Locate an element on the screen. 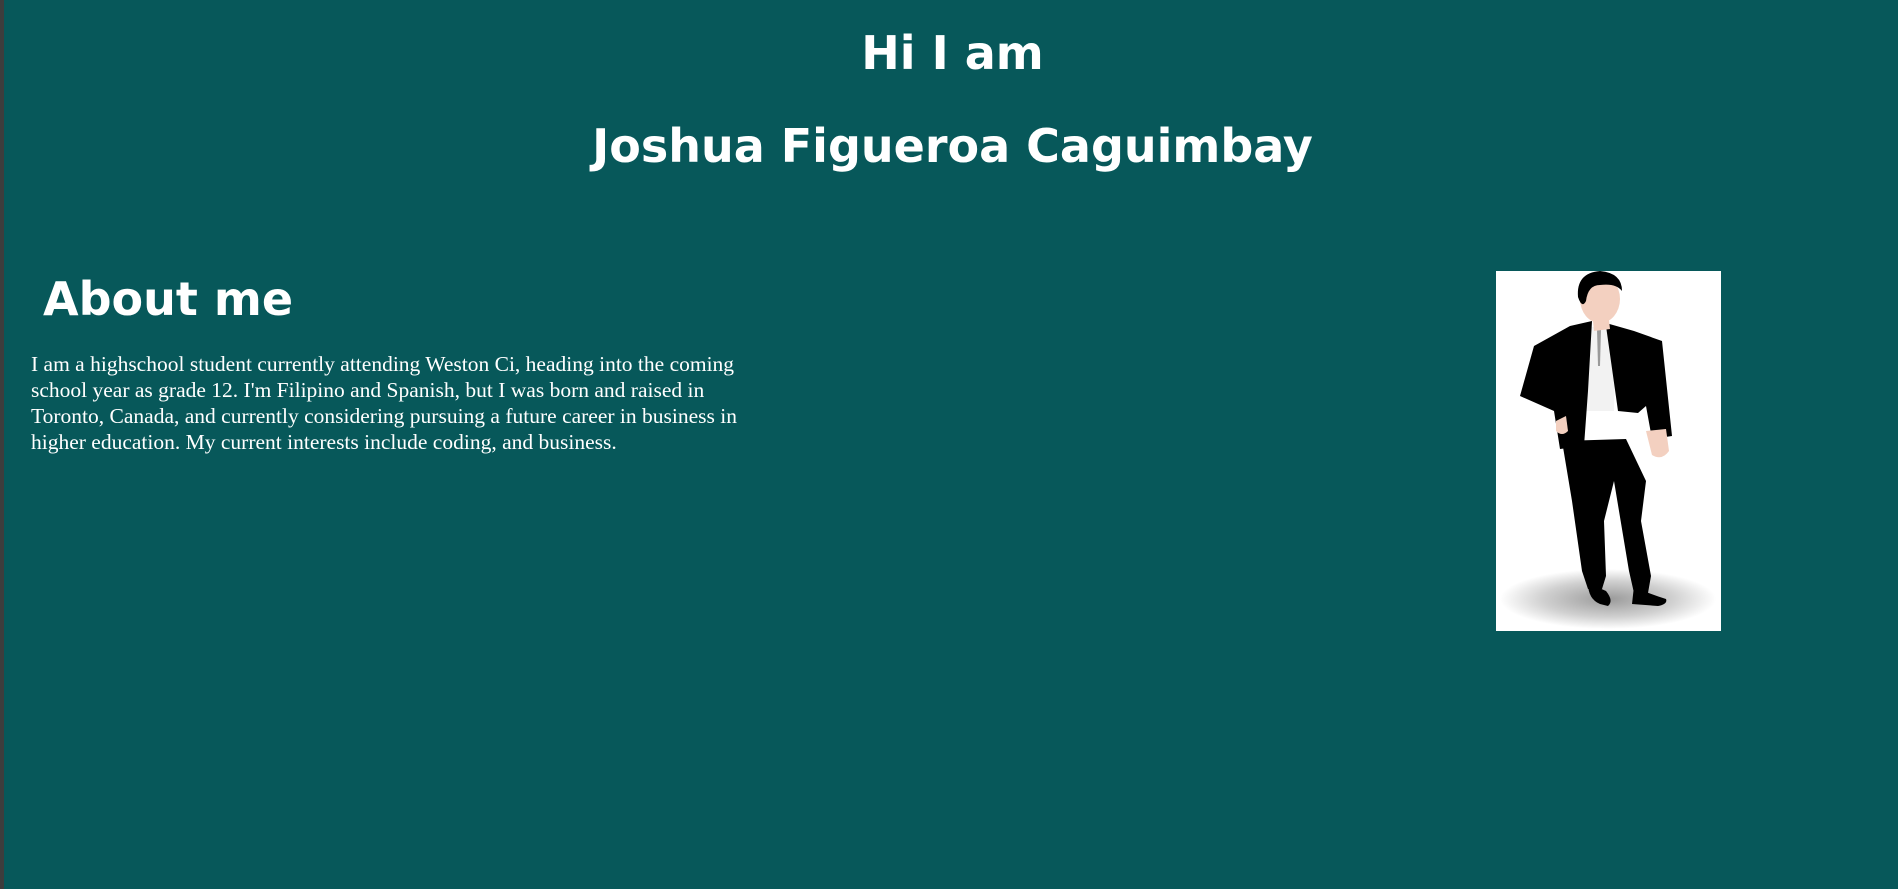  profile-image is located at coordinates (1608, 451).